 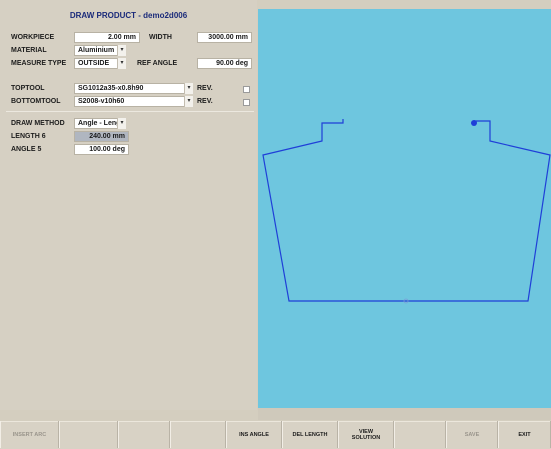 What do you see at coordinates (246, 102) in the screenshot?
I see `bottomtool-rev-checkbox` at bounding box center [246, 102].